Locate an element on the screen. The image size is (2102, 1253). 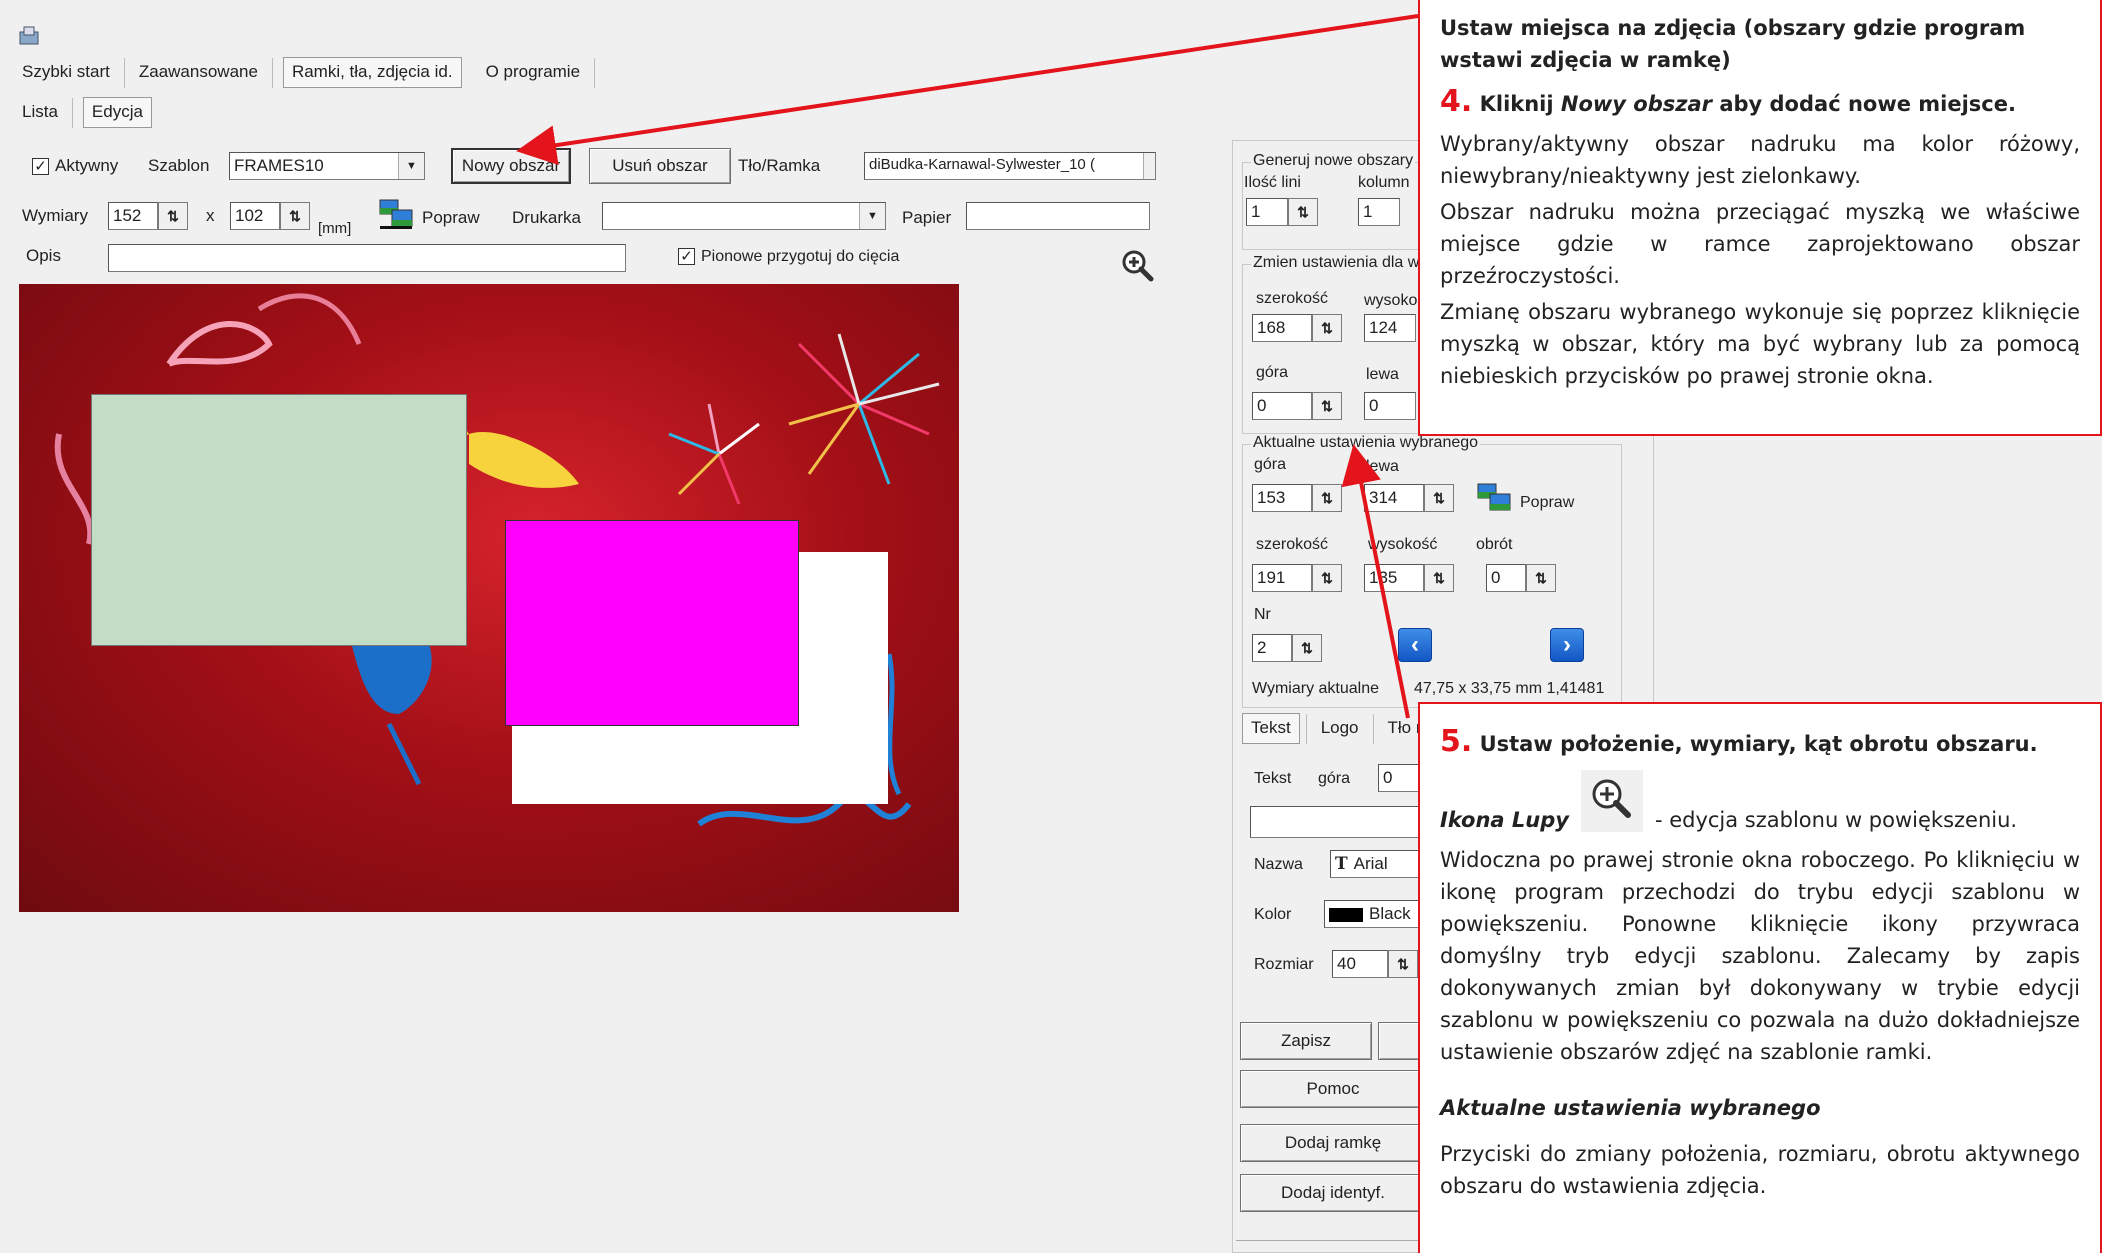
papier-input is located at coordinates (1058, 216).